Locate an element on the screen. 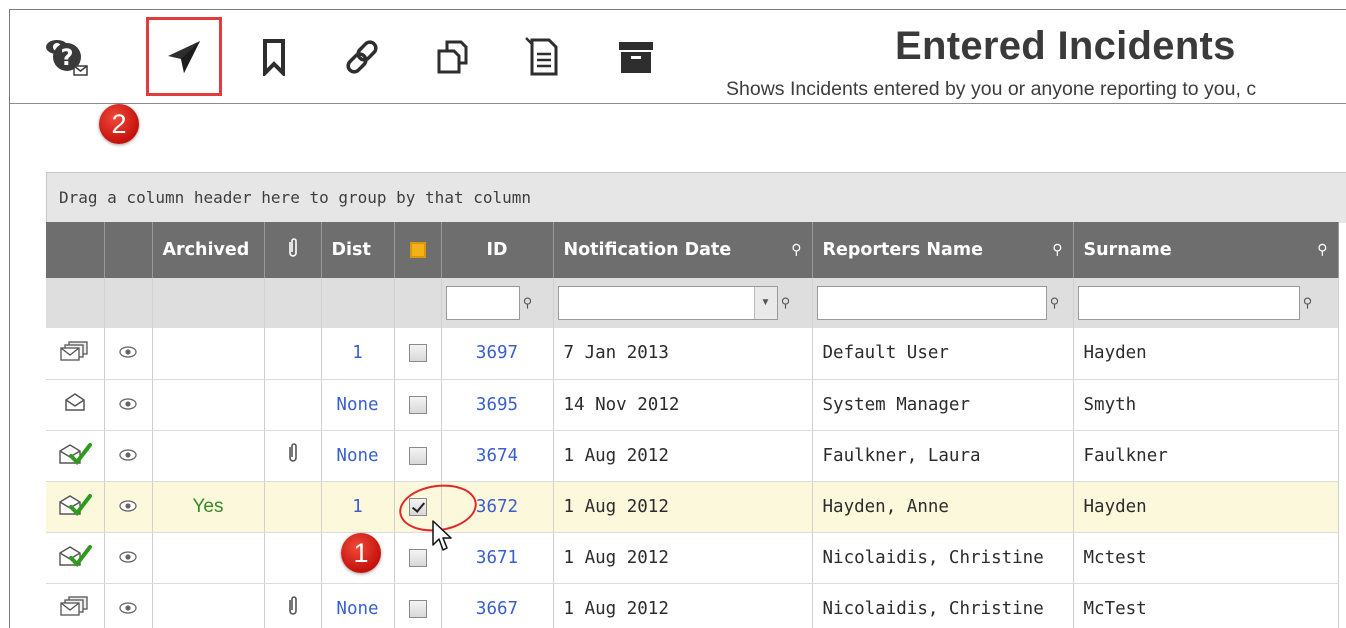  reporter-name: Hayden, Anne is located at coordinates (885, 506).